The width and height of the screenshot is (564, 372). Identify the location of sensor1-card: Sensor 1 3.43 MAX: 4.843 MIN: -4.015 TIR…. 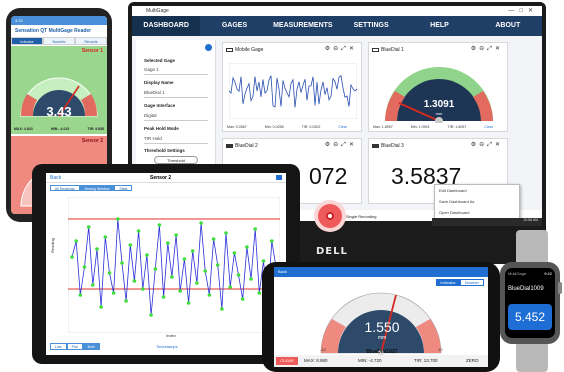
(59, 90).